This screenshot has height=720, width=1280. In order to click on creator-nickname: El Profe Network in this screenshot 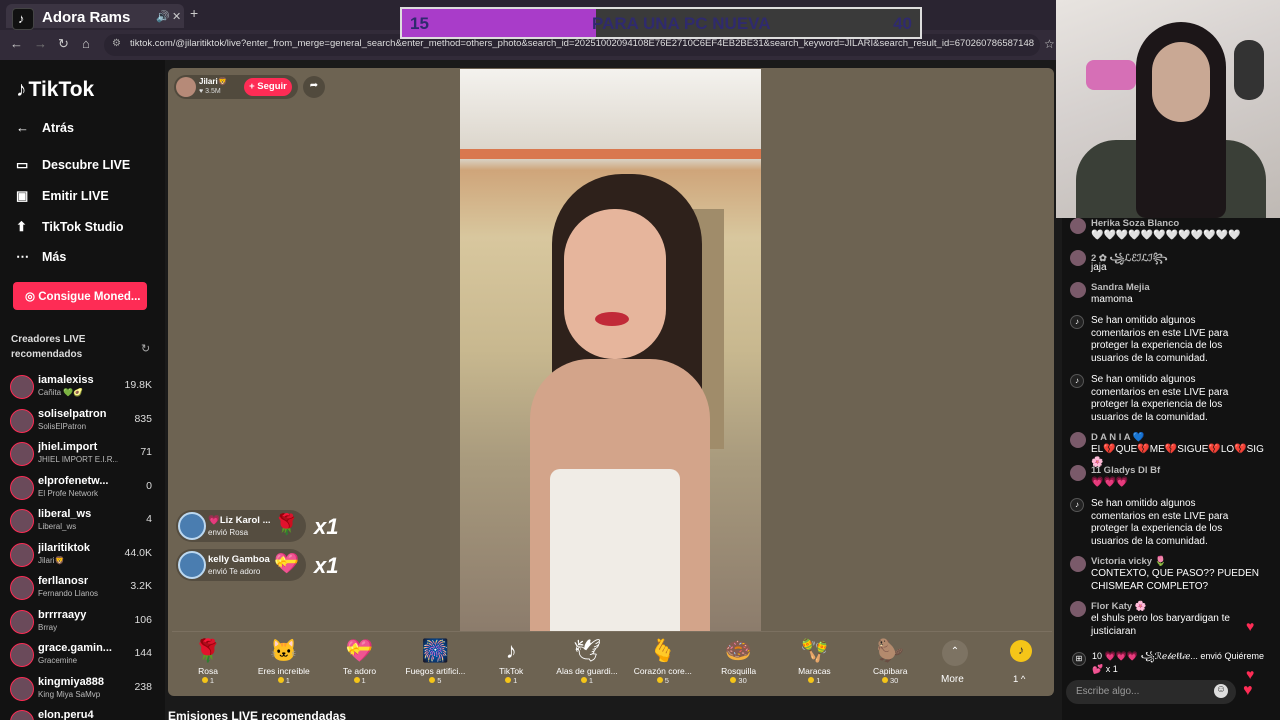, I will do `click(68, 493)`.